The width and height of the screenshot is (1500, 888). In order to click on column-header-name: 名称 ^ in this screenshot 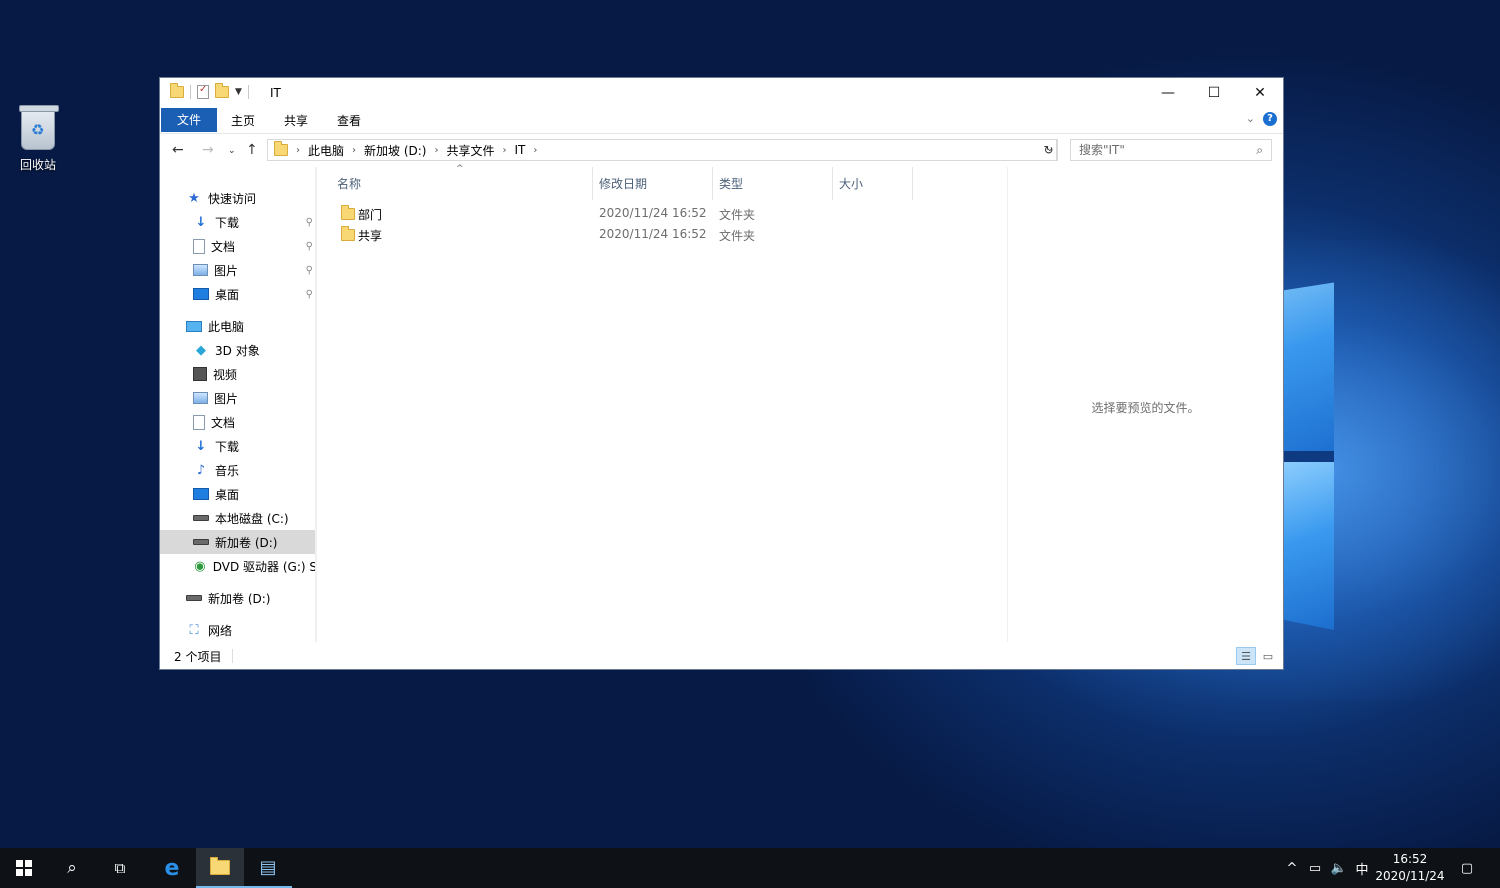, I will do `click(456, 182)`.